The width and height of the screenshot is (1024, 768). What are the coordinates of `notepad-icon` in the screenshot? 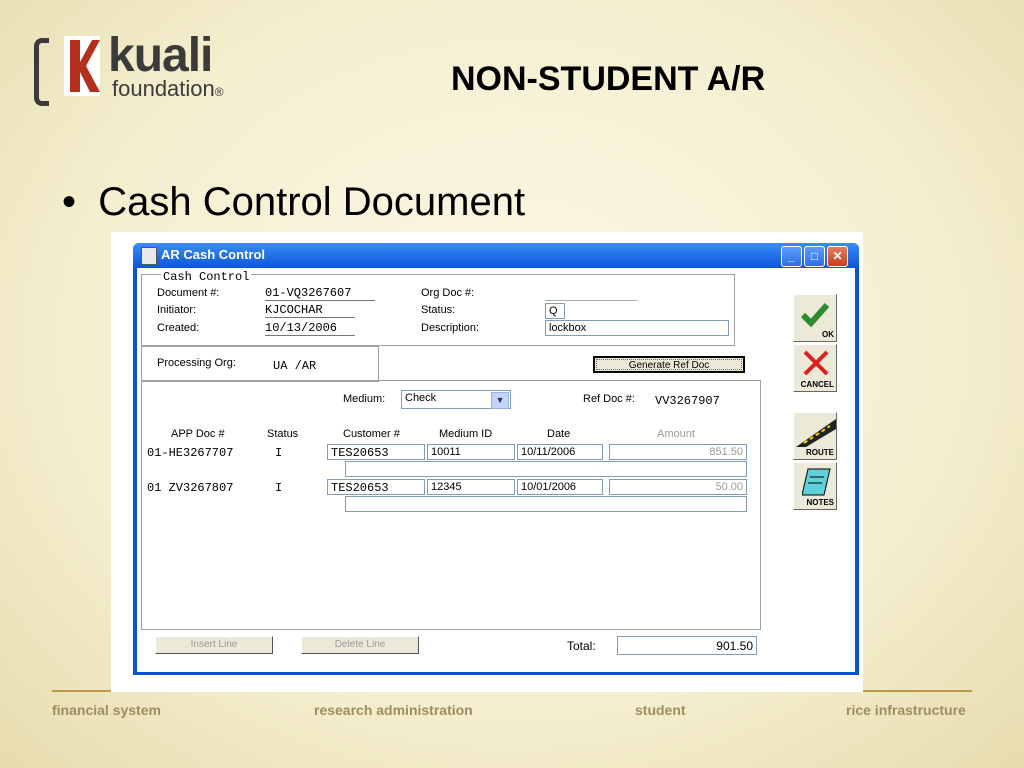 It's located at (816, 482).